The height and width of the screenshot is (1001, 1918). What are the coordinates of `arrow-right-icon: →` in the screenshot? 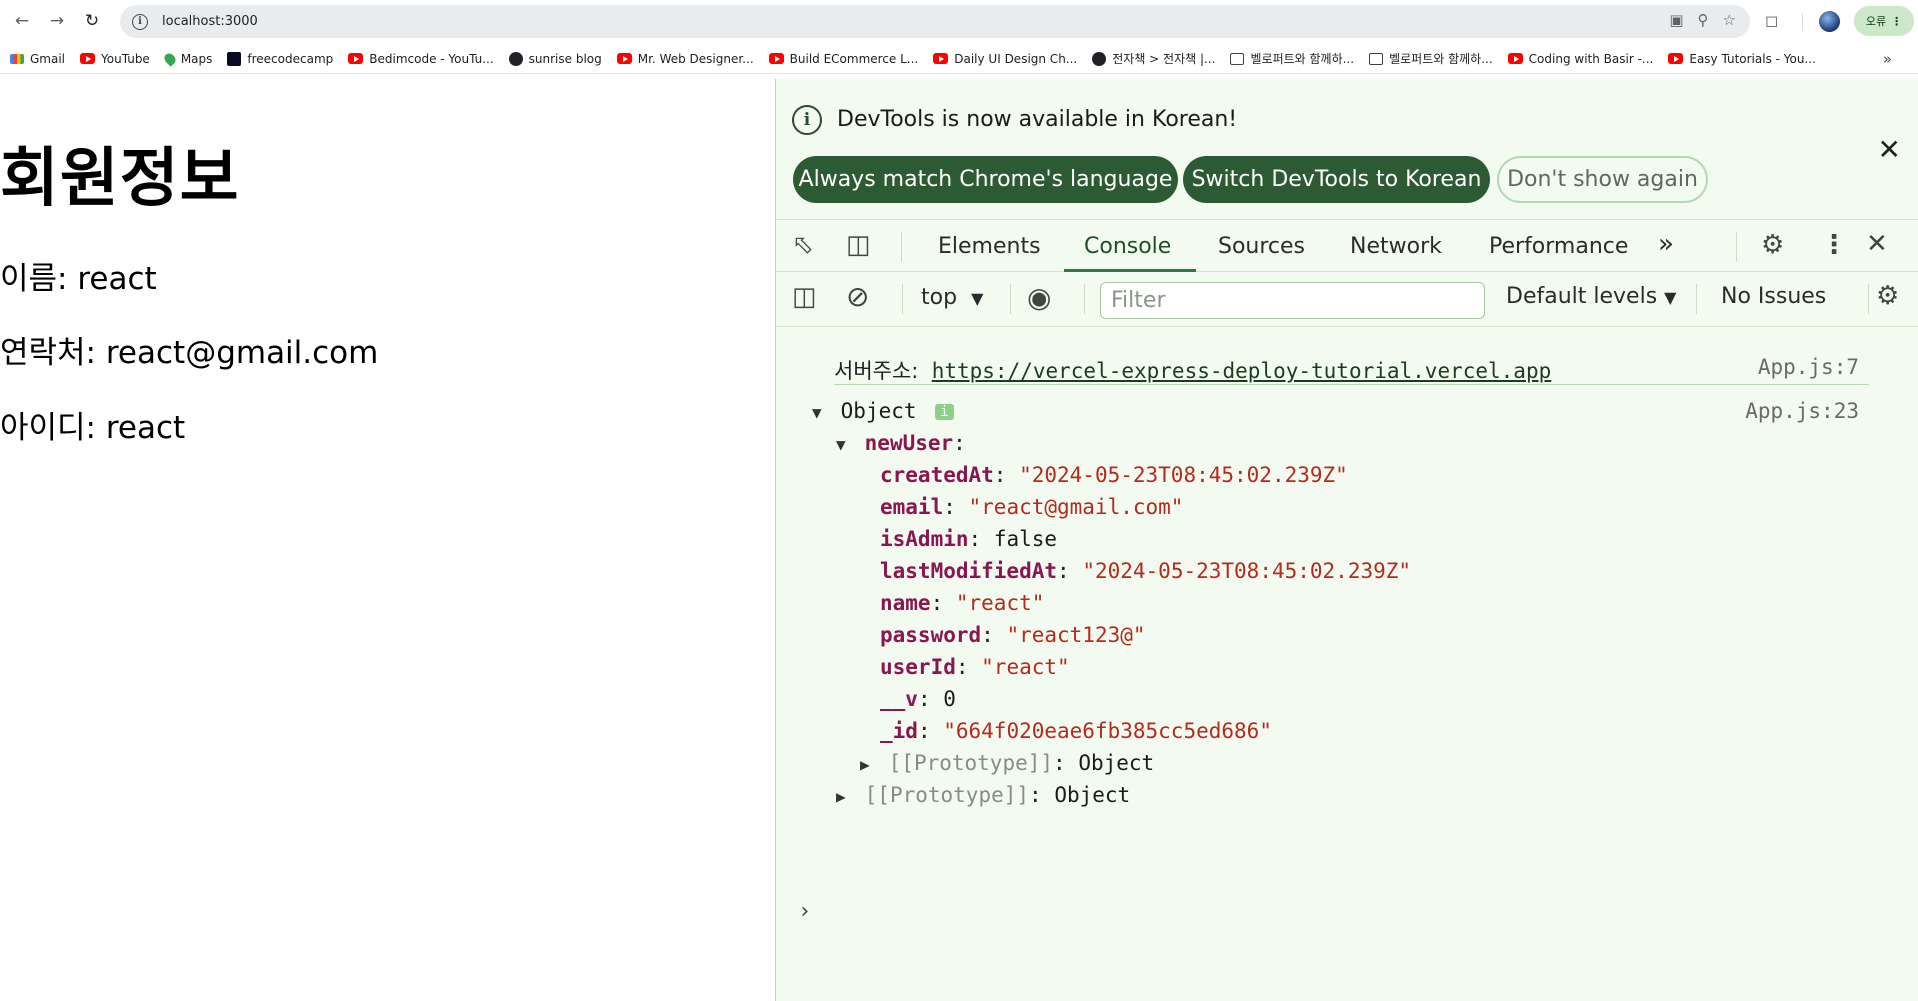 It's located at (57, 21).